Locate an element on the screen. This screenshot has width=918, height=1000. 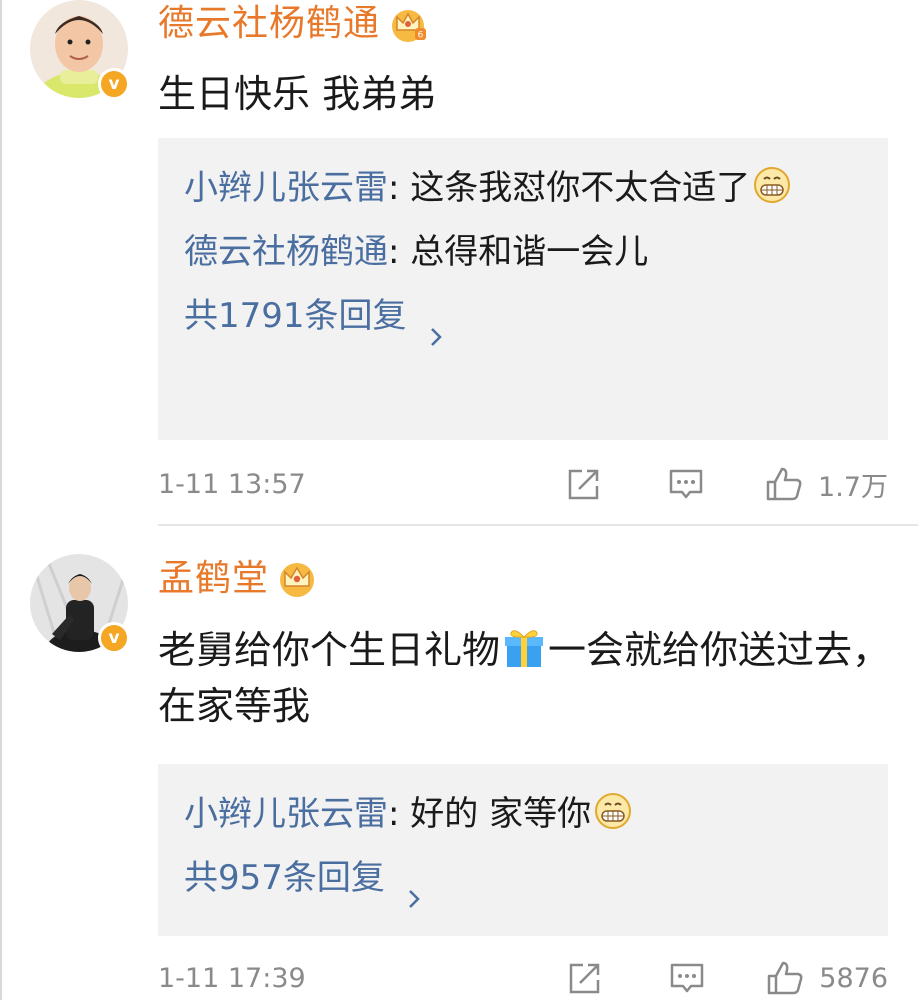
username: 德云社杨鹤通 is located at coordinates (269, 24).